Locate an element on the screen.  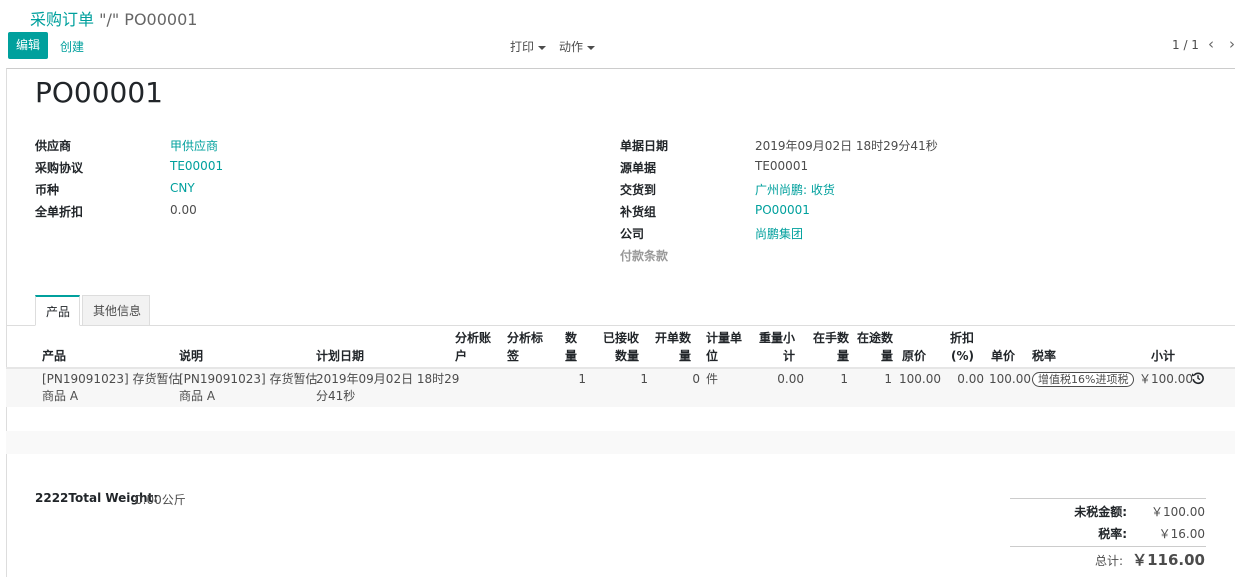
cell-weight: 0.00 is located at coordinates (790, 379).